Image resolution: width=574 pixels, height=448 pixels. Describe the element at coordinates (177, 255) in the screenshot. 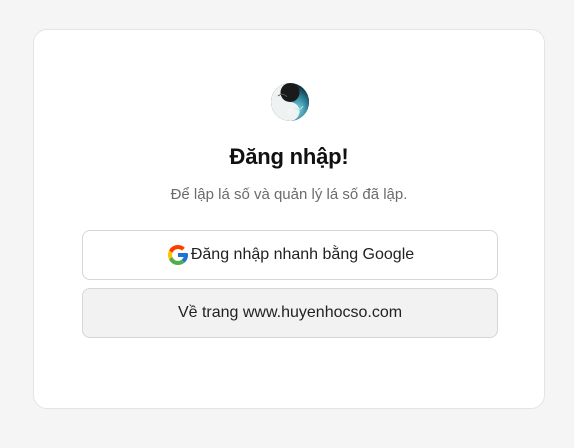

I see `google-icon` at that location.